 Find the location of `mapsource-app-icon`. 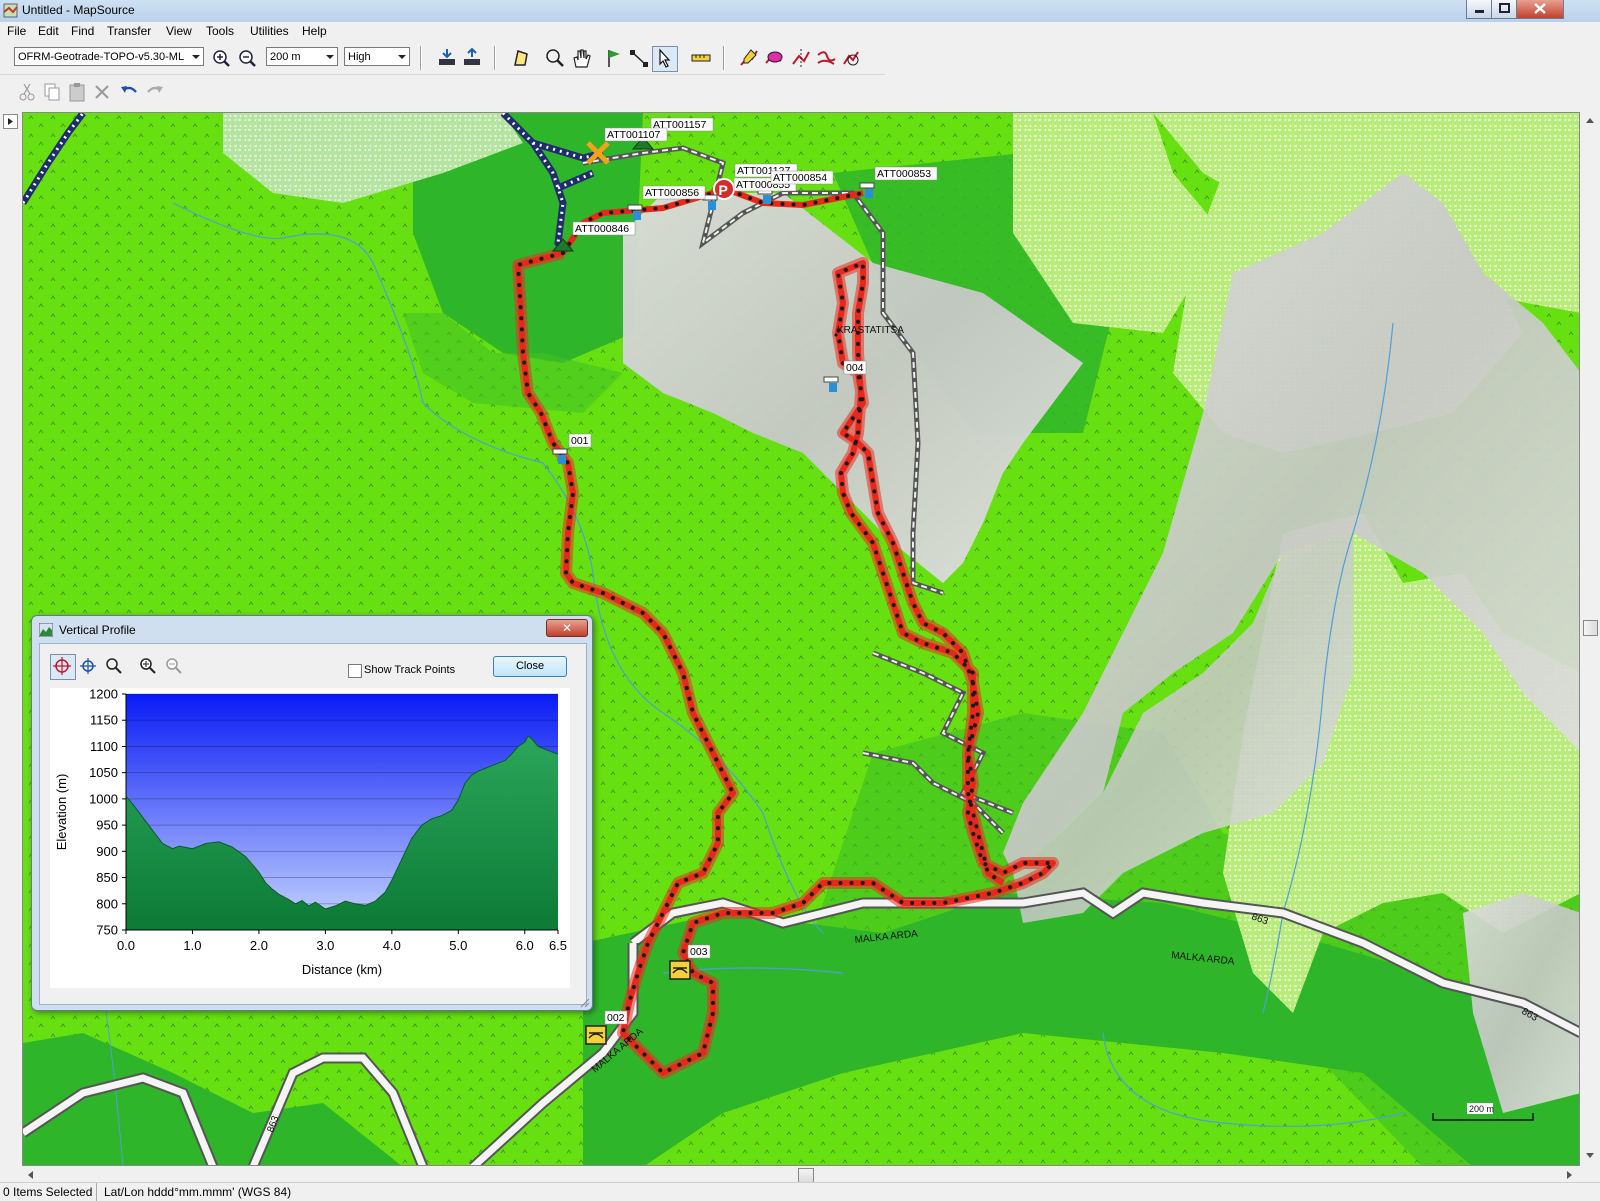

mapsource-app-icon is located at coordinates (10, 10).